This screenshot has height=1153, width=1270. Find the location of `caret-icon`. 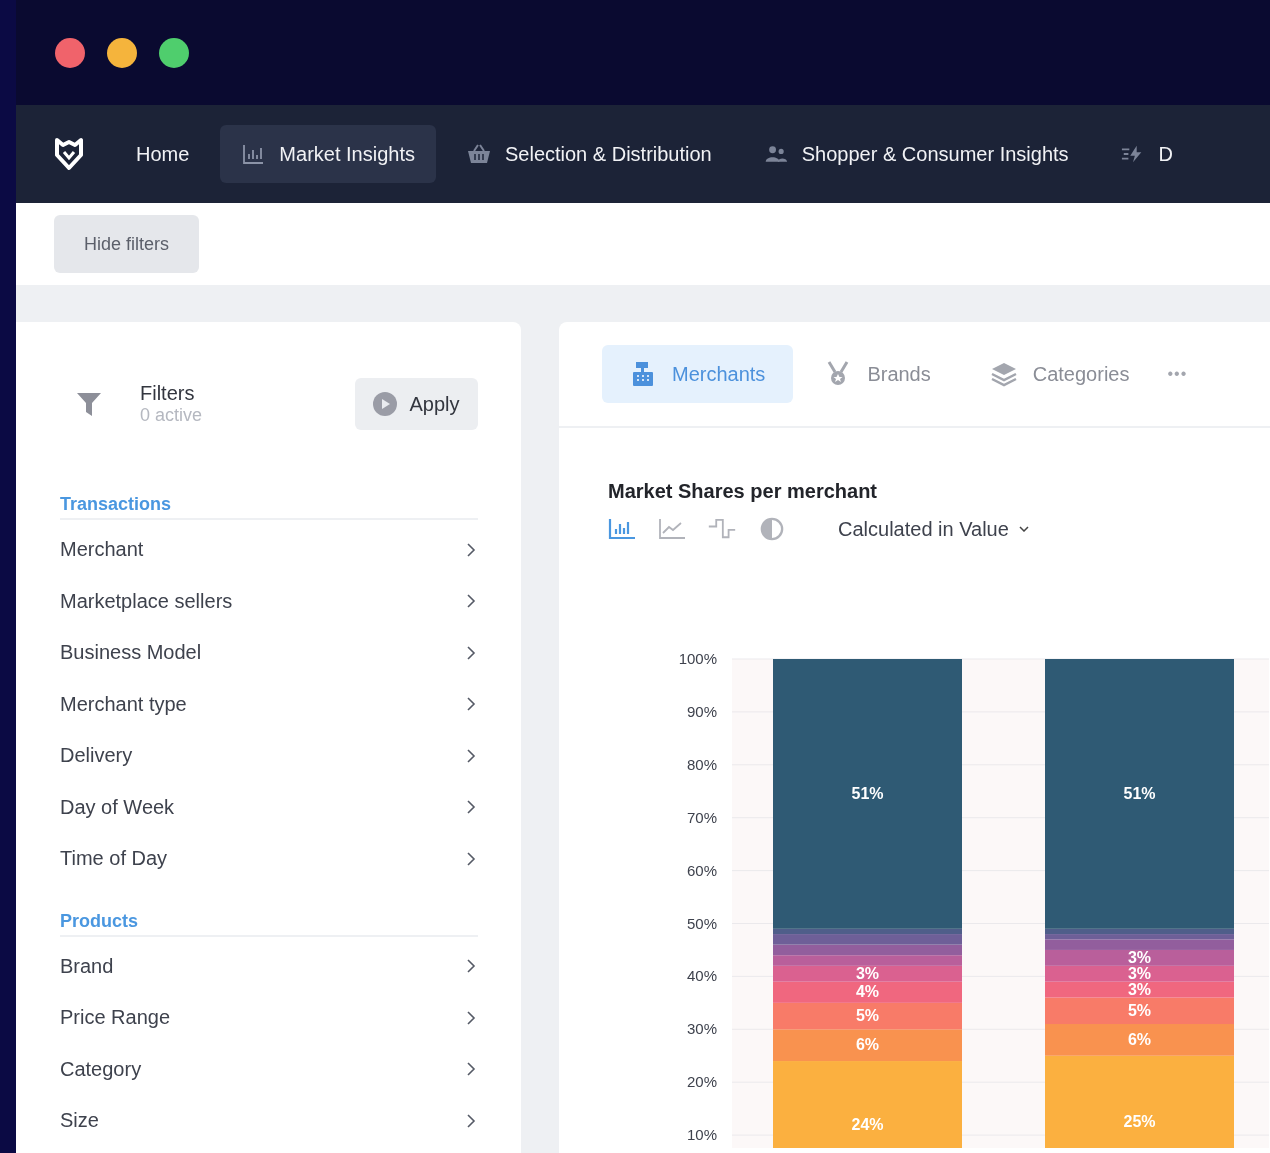

caret-icon is located at coordinates (1023, 529).